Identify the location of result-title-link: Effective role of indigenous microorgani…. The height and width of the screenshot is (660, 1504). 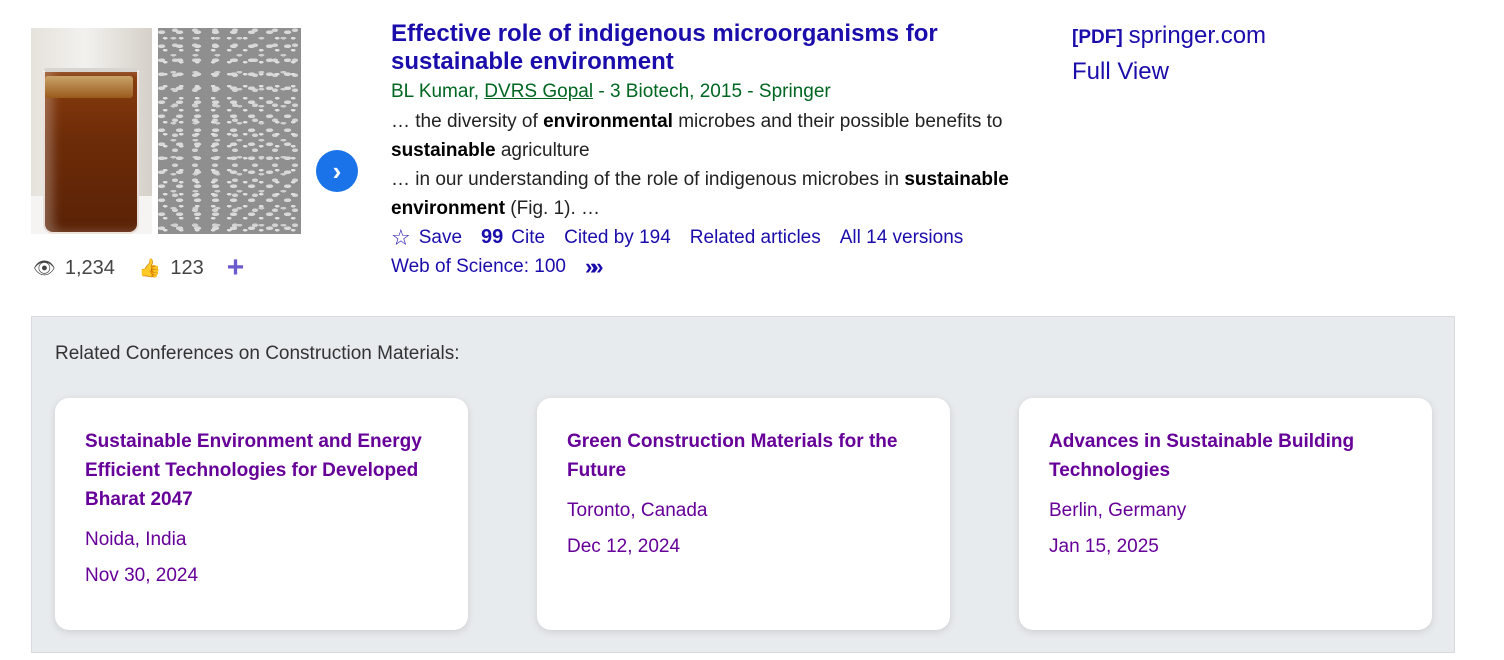
(664, 47).